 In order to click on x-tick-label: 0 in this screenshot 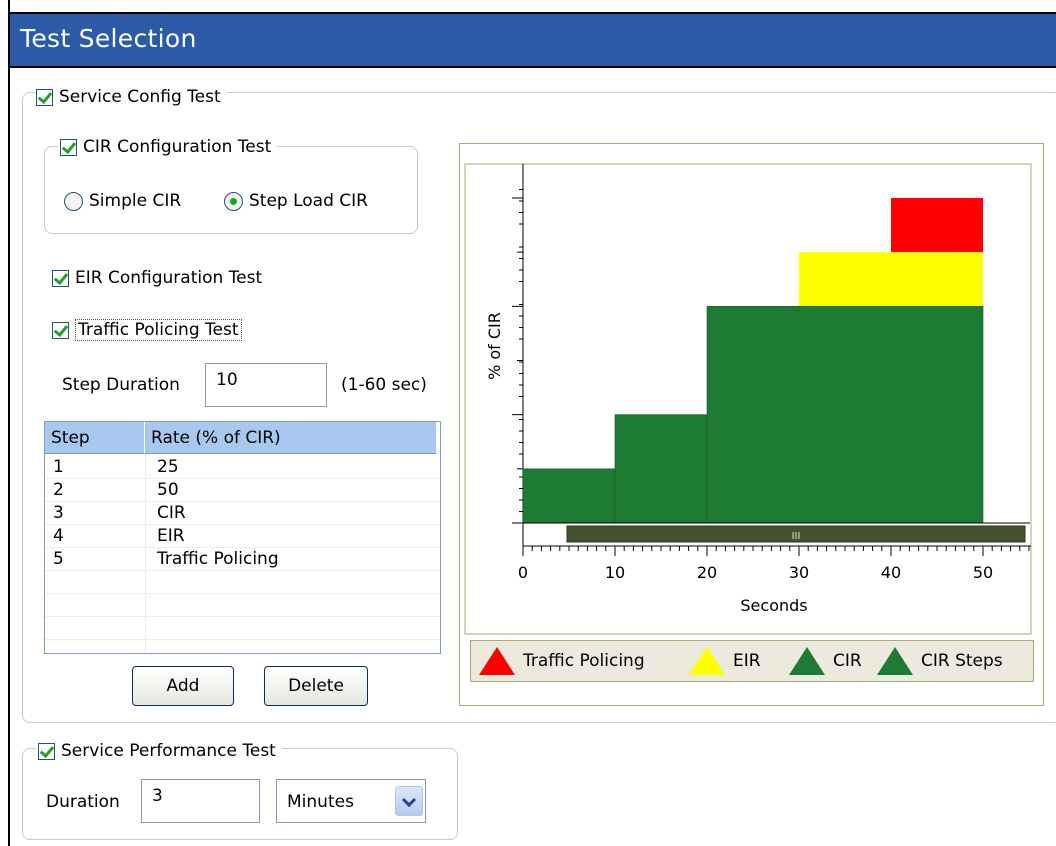, I will do `click(523, 572)`.